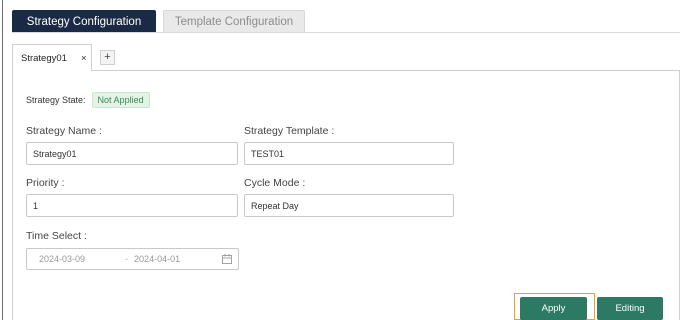 The width and height of the screenshot is (680, 320). What do you see at coordinates (107, 57) in the screenshot?
I see `add-tab-button: +` at bounding box center [107, 57].